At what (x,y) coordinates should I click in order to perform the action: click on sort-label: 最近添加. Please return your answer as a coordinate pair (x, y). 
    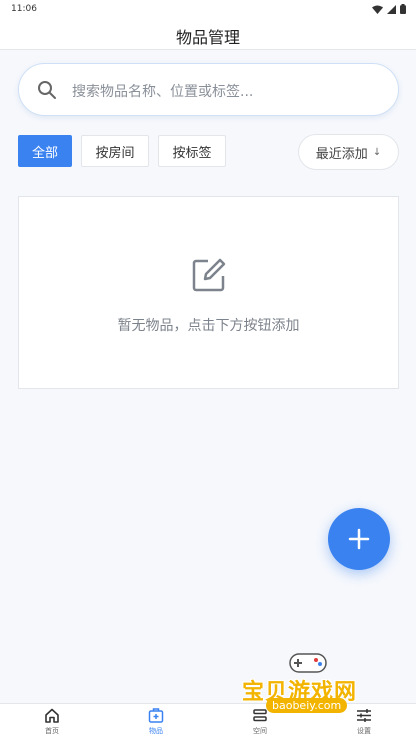
    Looking at the image, I should click on (341, 154).